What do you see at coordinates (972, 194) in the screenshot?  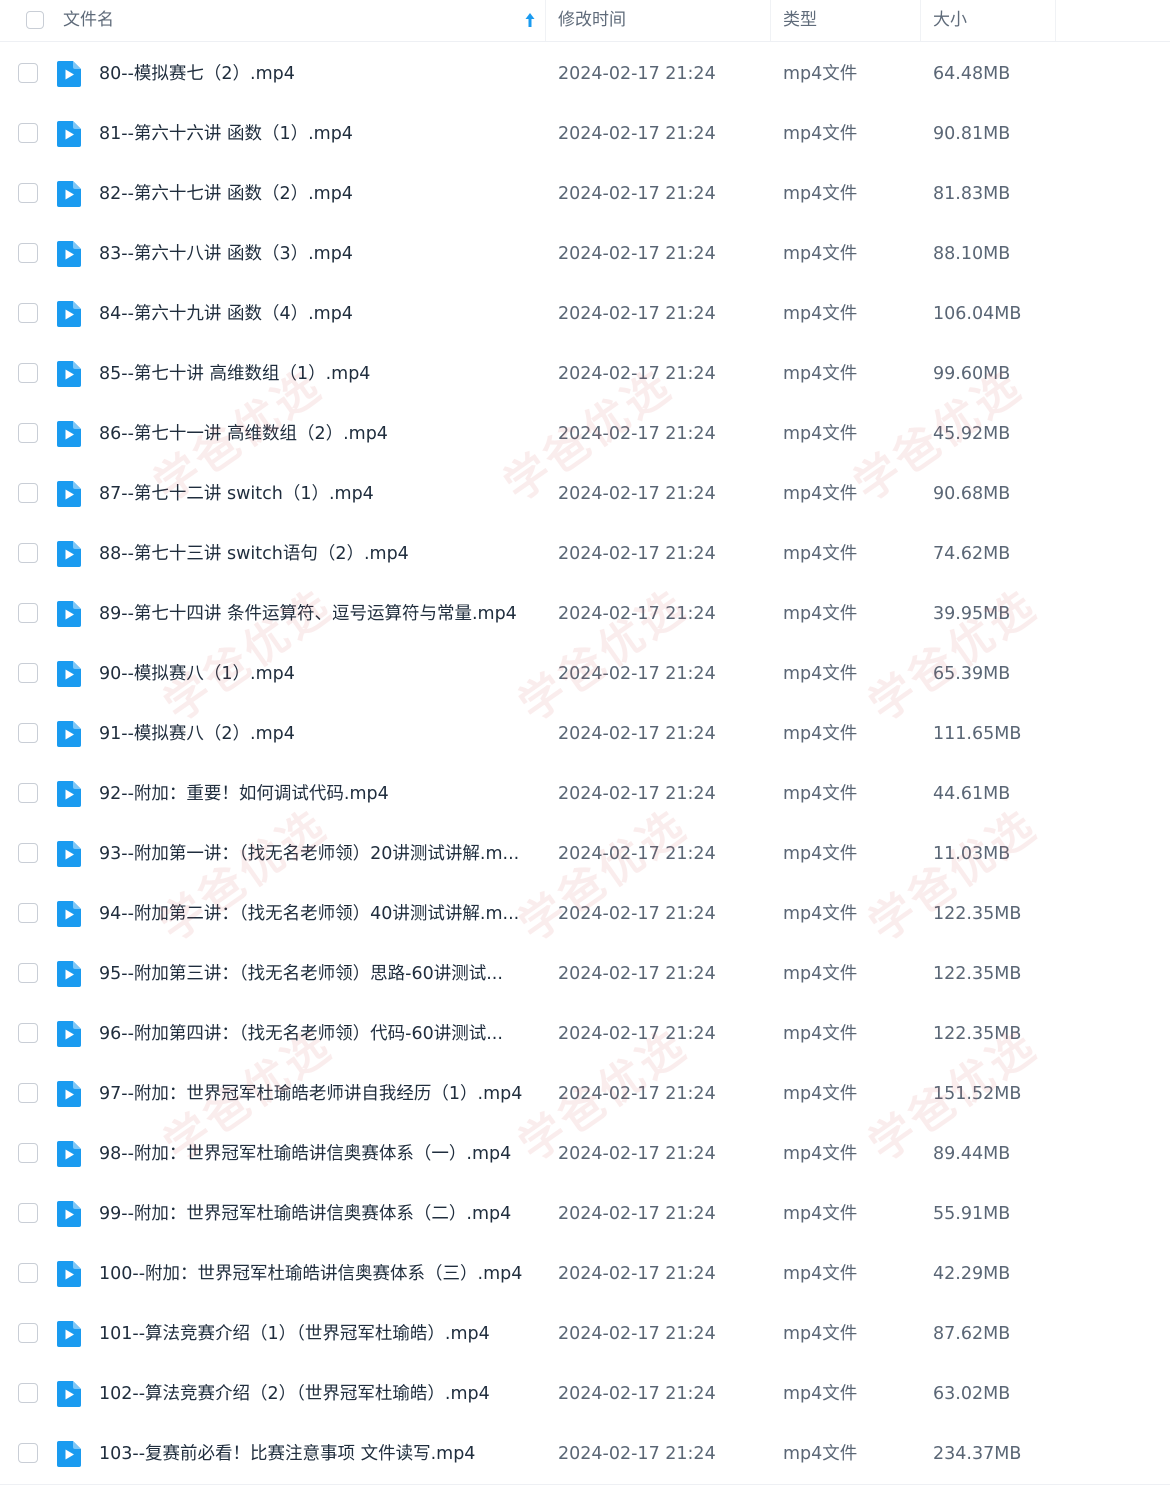 I see `file-size: 81.83MB` at bounding box center [972, 194].